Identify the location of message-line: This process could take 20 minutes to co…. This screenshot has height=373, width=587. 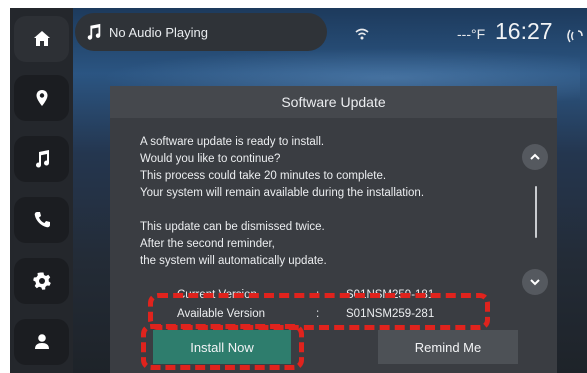
(263, 176).